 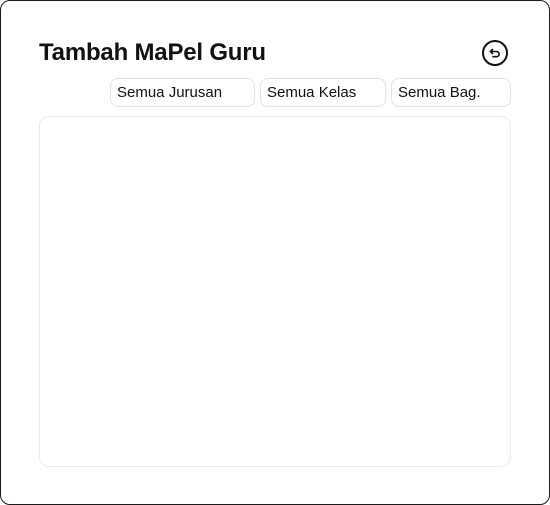 I want to click on filter-kelas-select: Semua Kelas, so click(x=323, y=92).